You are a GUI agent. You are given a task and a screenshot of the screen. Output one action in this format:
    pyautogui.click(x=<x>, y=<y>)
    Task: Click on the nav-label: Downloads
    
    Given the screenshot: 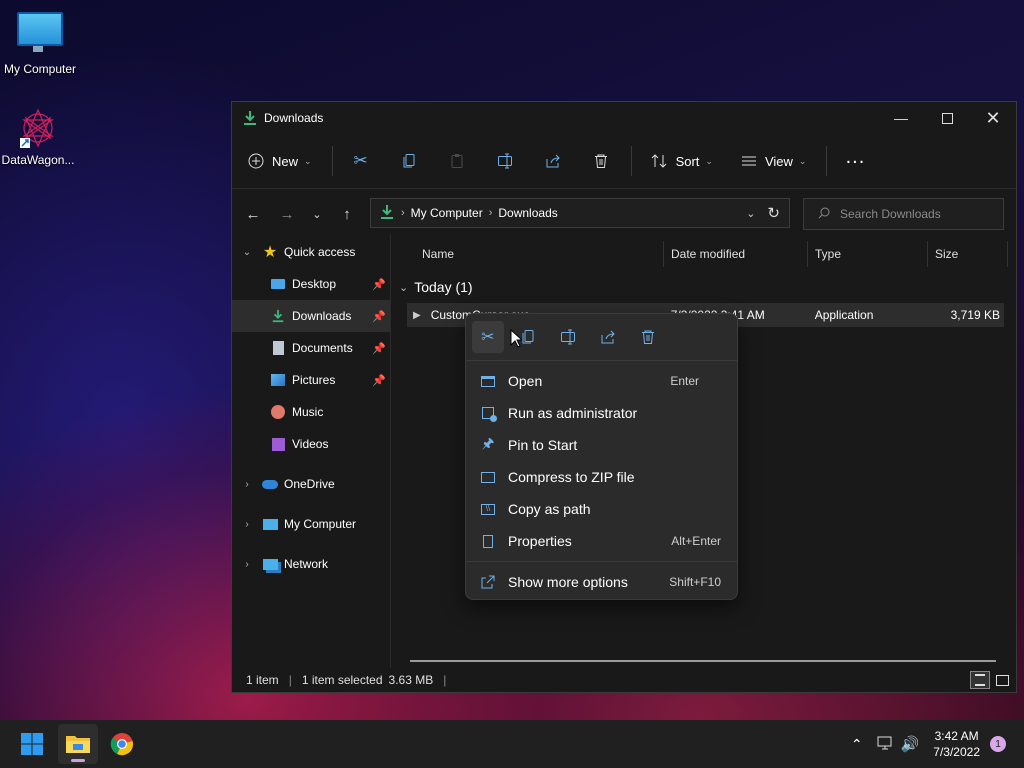 What is the action you would take?
    pyautogui.click(x=322, y=316)
    